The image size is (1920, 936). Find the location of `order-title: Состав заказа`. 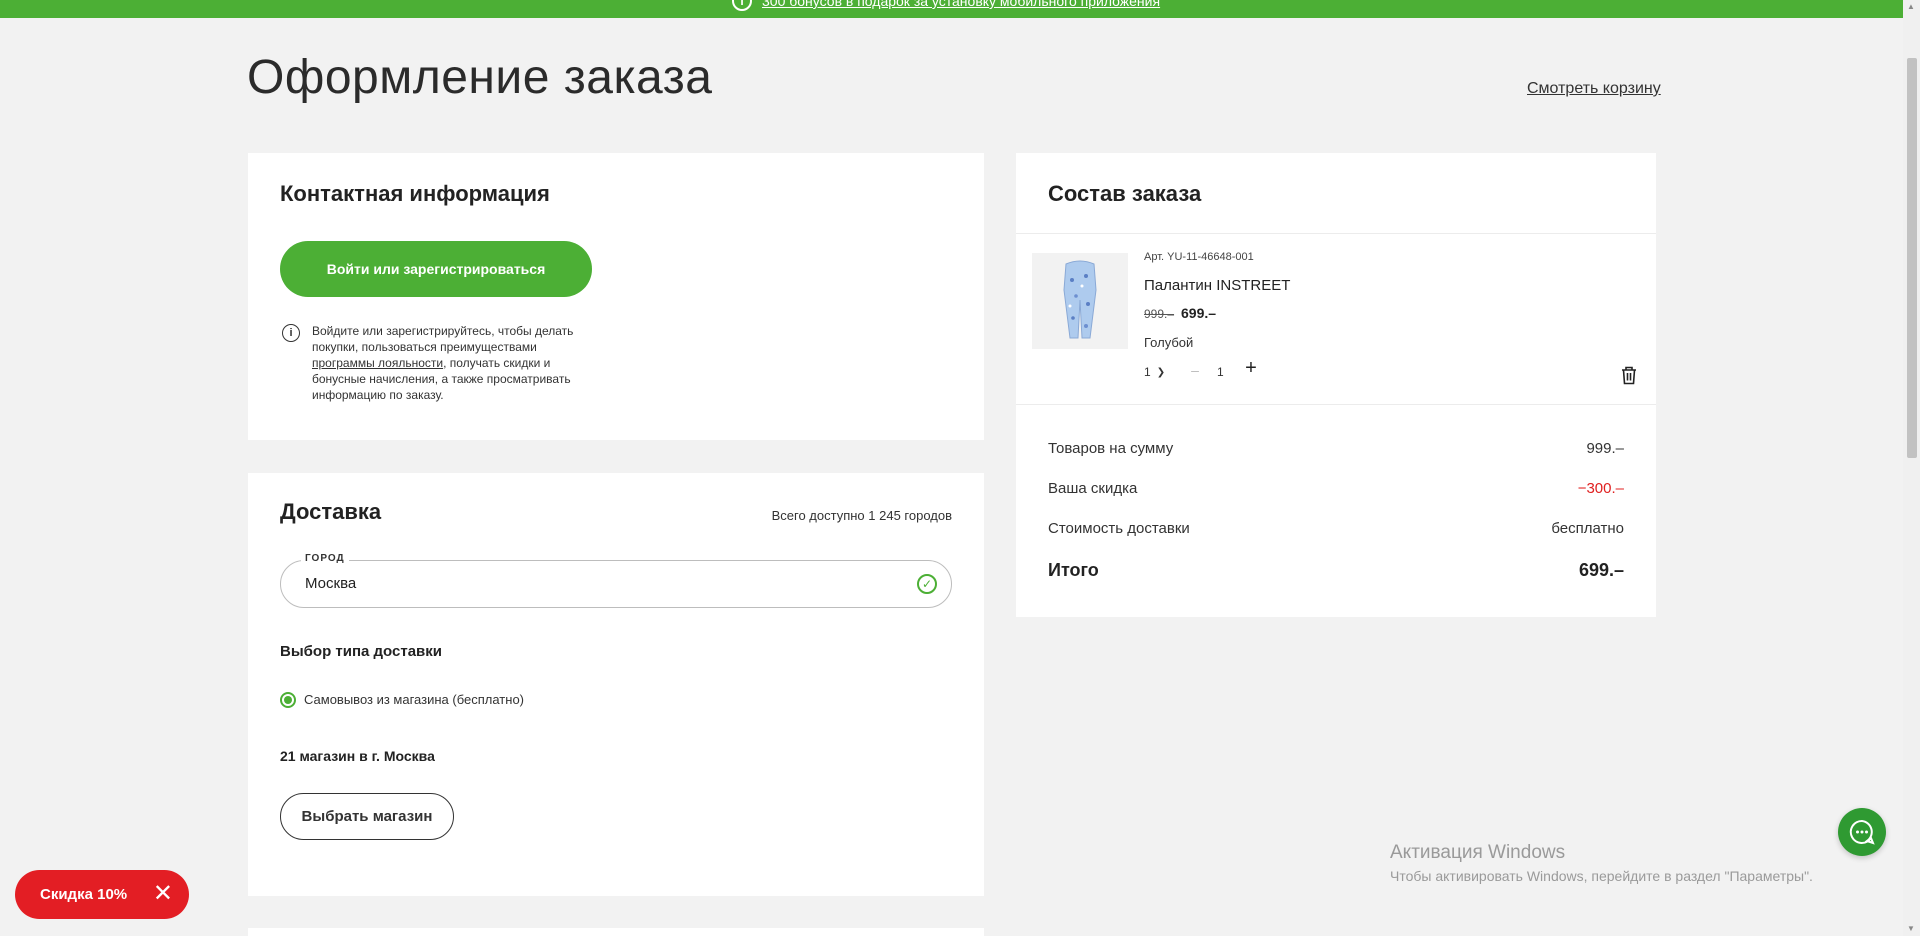

order-title: Состав заказа is located at coordinates (1125, 193).